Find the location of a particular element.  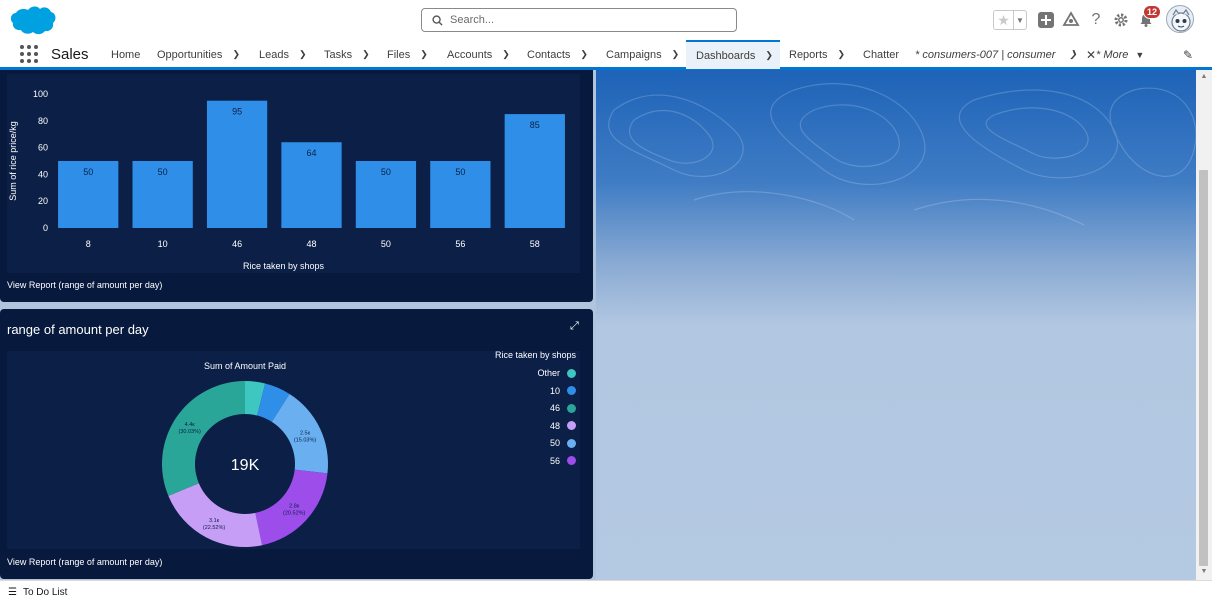

scroll-up-arrow-icon: ▲ is located at coordinates (1204, 77).